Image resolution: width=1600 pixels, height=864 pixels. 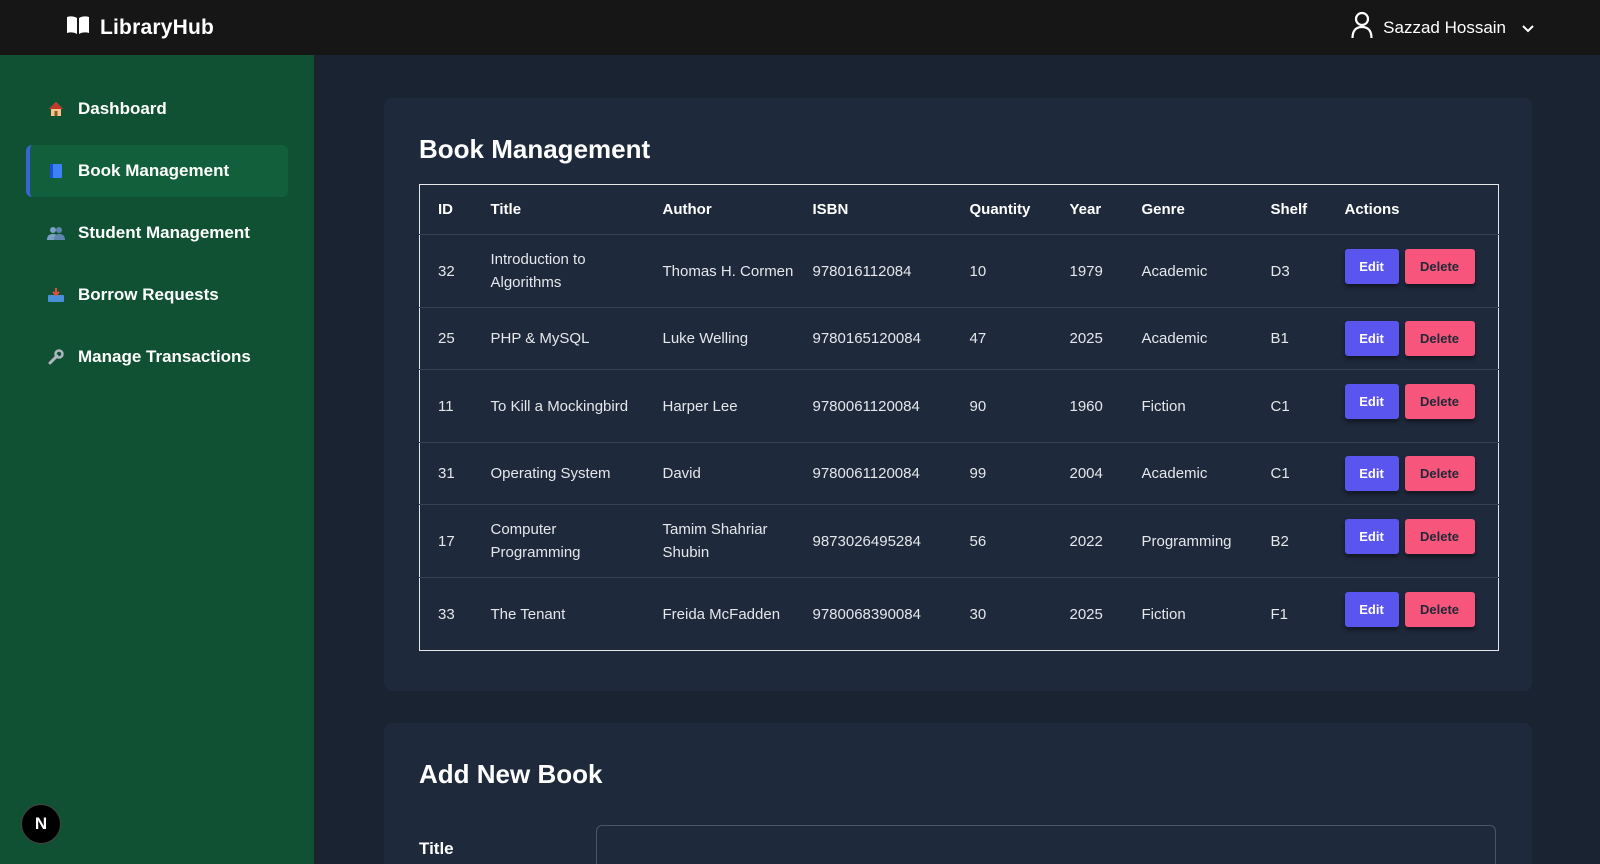 What do you see at coordinates (873, 209) in the screenshot?
I see `column-header-isbn: ISBN` at bounding box center [873, 209].